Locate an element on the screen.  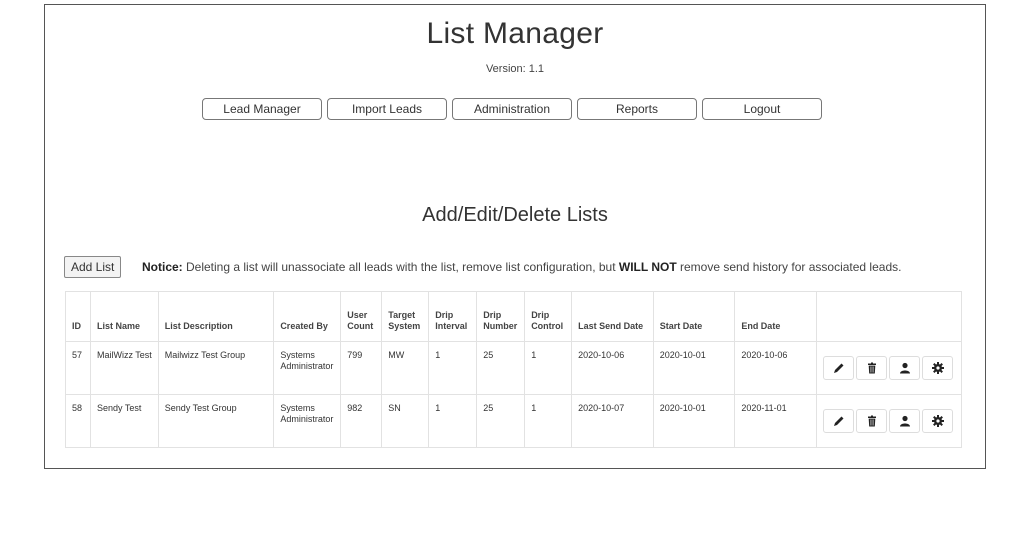
col-header-list-description: List Description is located at coordinates (216, 316).